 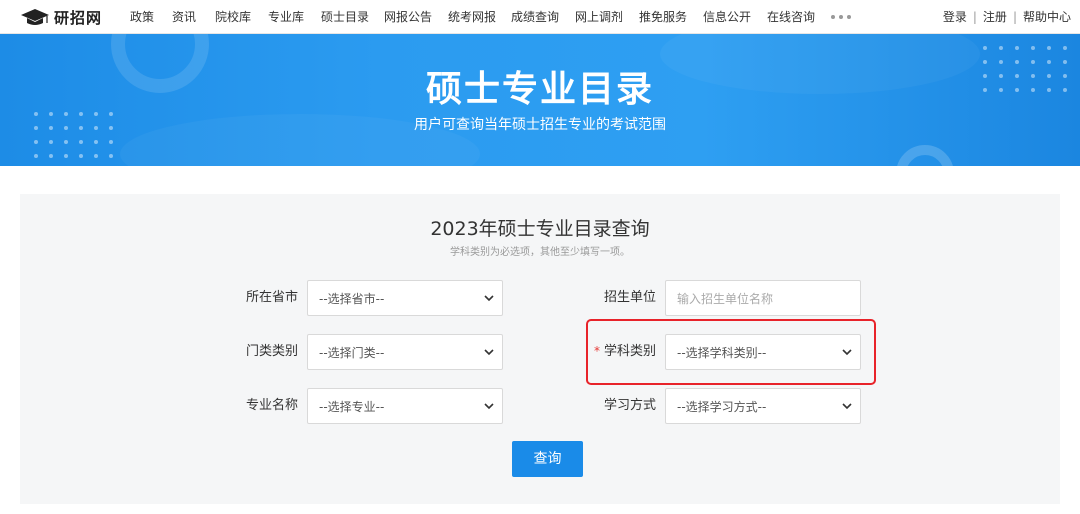 What do you see at coordinates (540, 252) in the screenshot?
I see `panel-hint: 学科类别为必选项，其他至少填写一项。` at bounding box center [540, 252].